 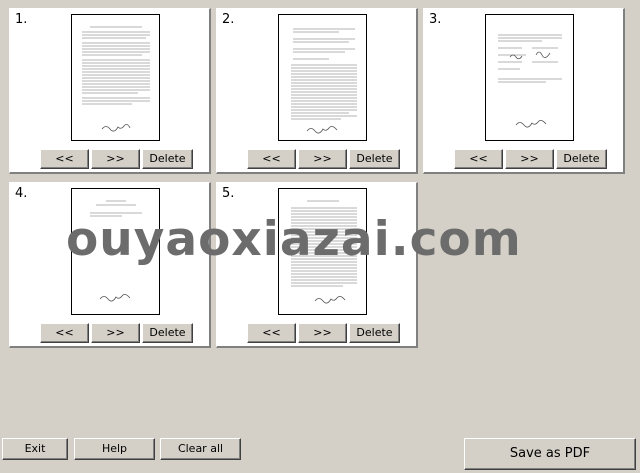 What do you see at coordinates (114, 449) in the screenshot?
I see `help-button: Help` at bounding box center [114, 449].